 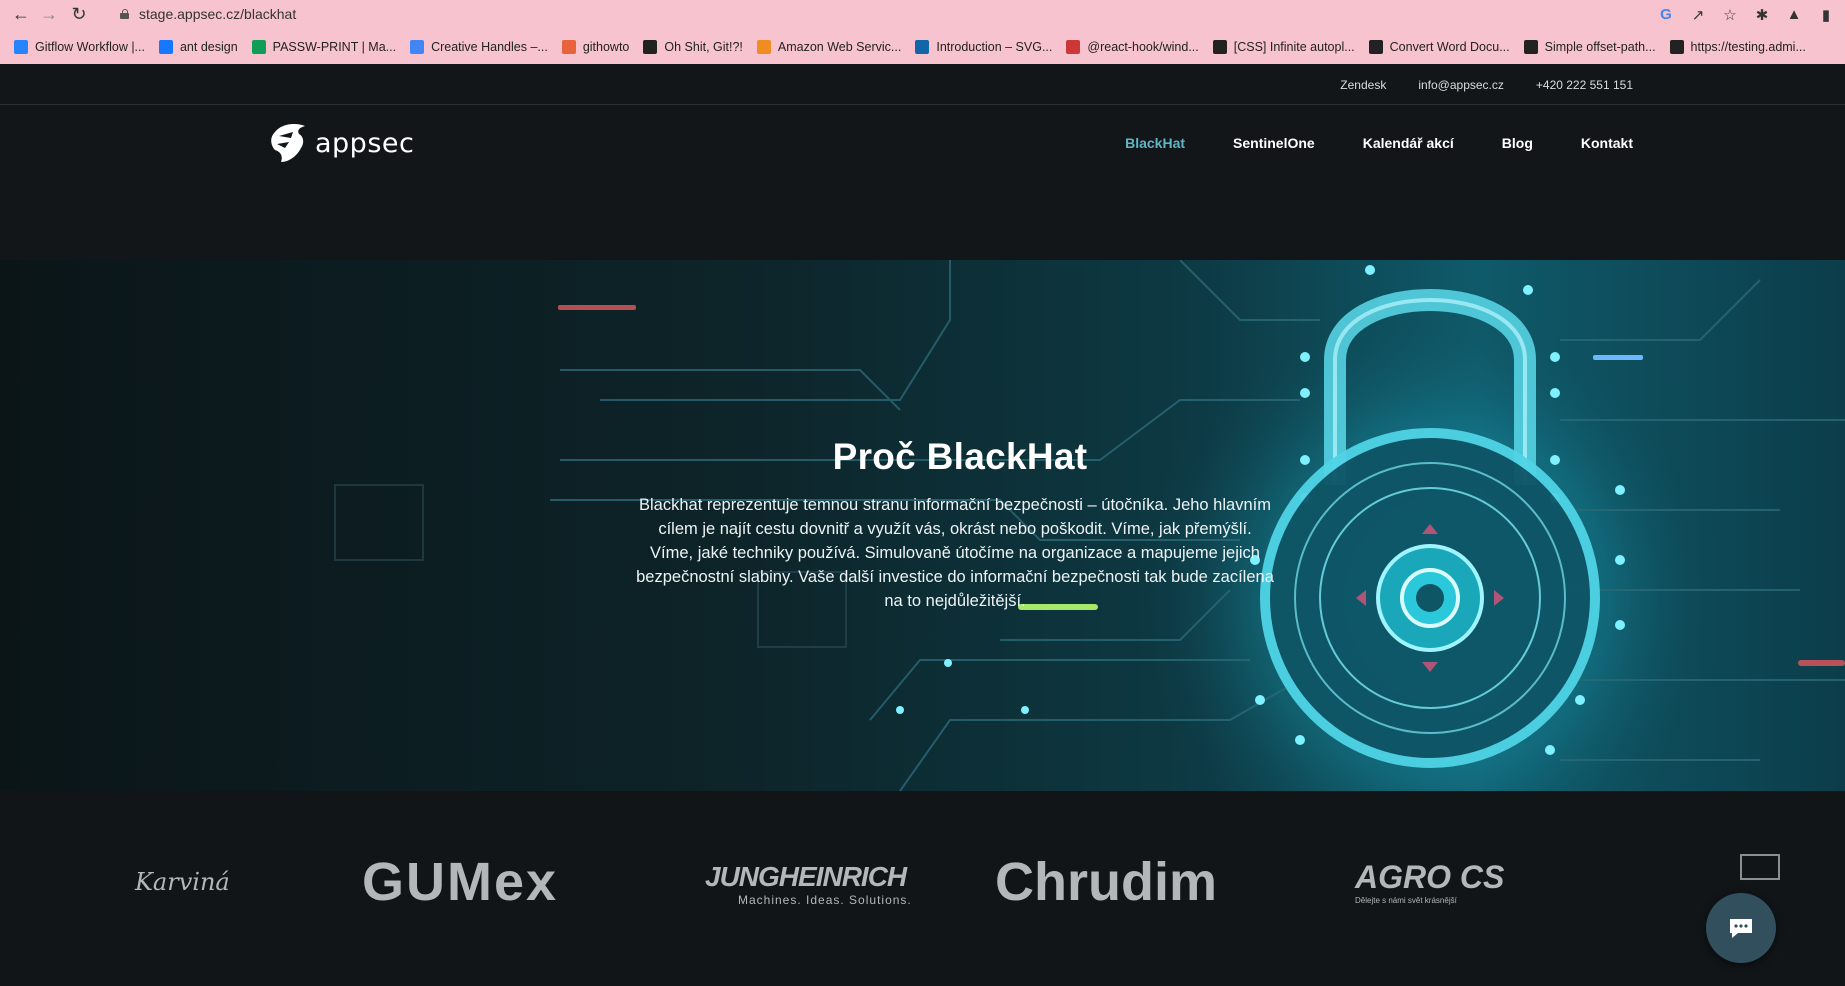 I want to click on lion-logo-icon, so click(x=288, y=143).